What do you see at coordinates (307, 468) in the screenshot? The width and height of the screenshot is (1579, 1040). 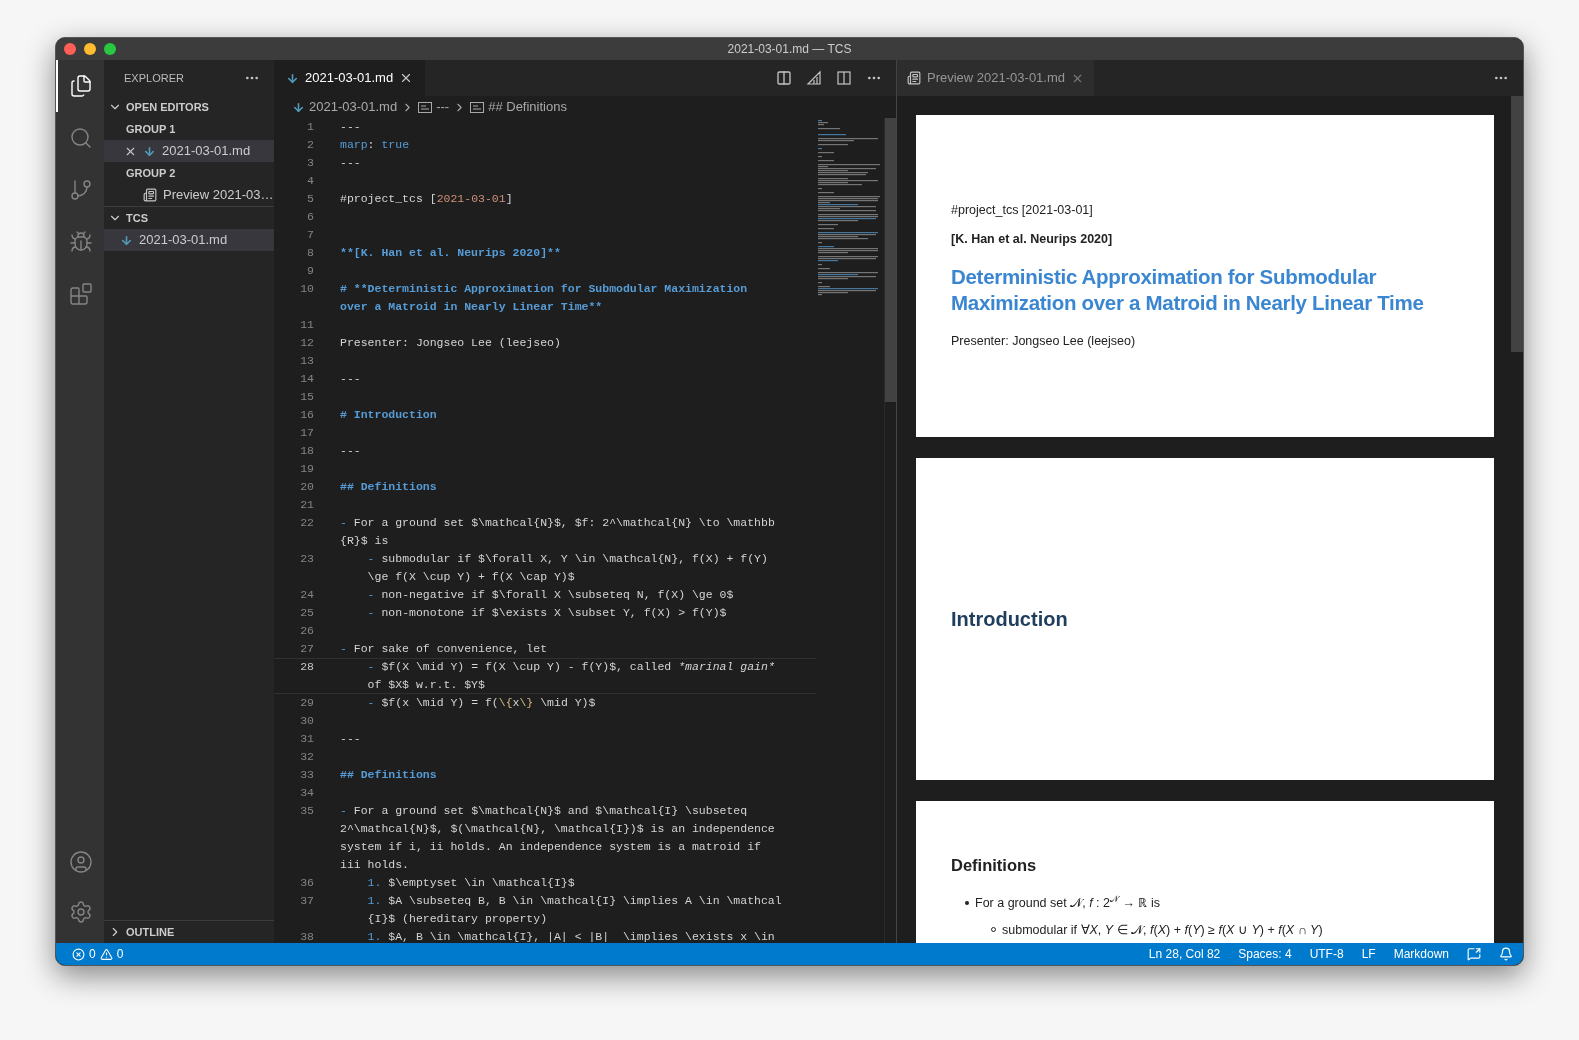 I see `line-number: 19` at bounding box center [307, 468].